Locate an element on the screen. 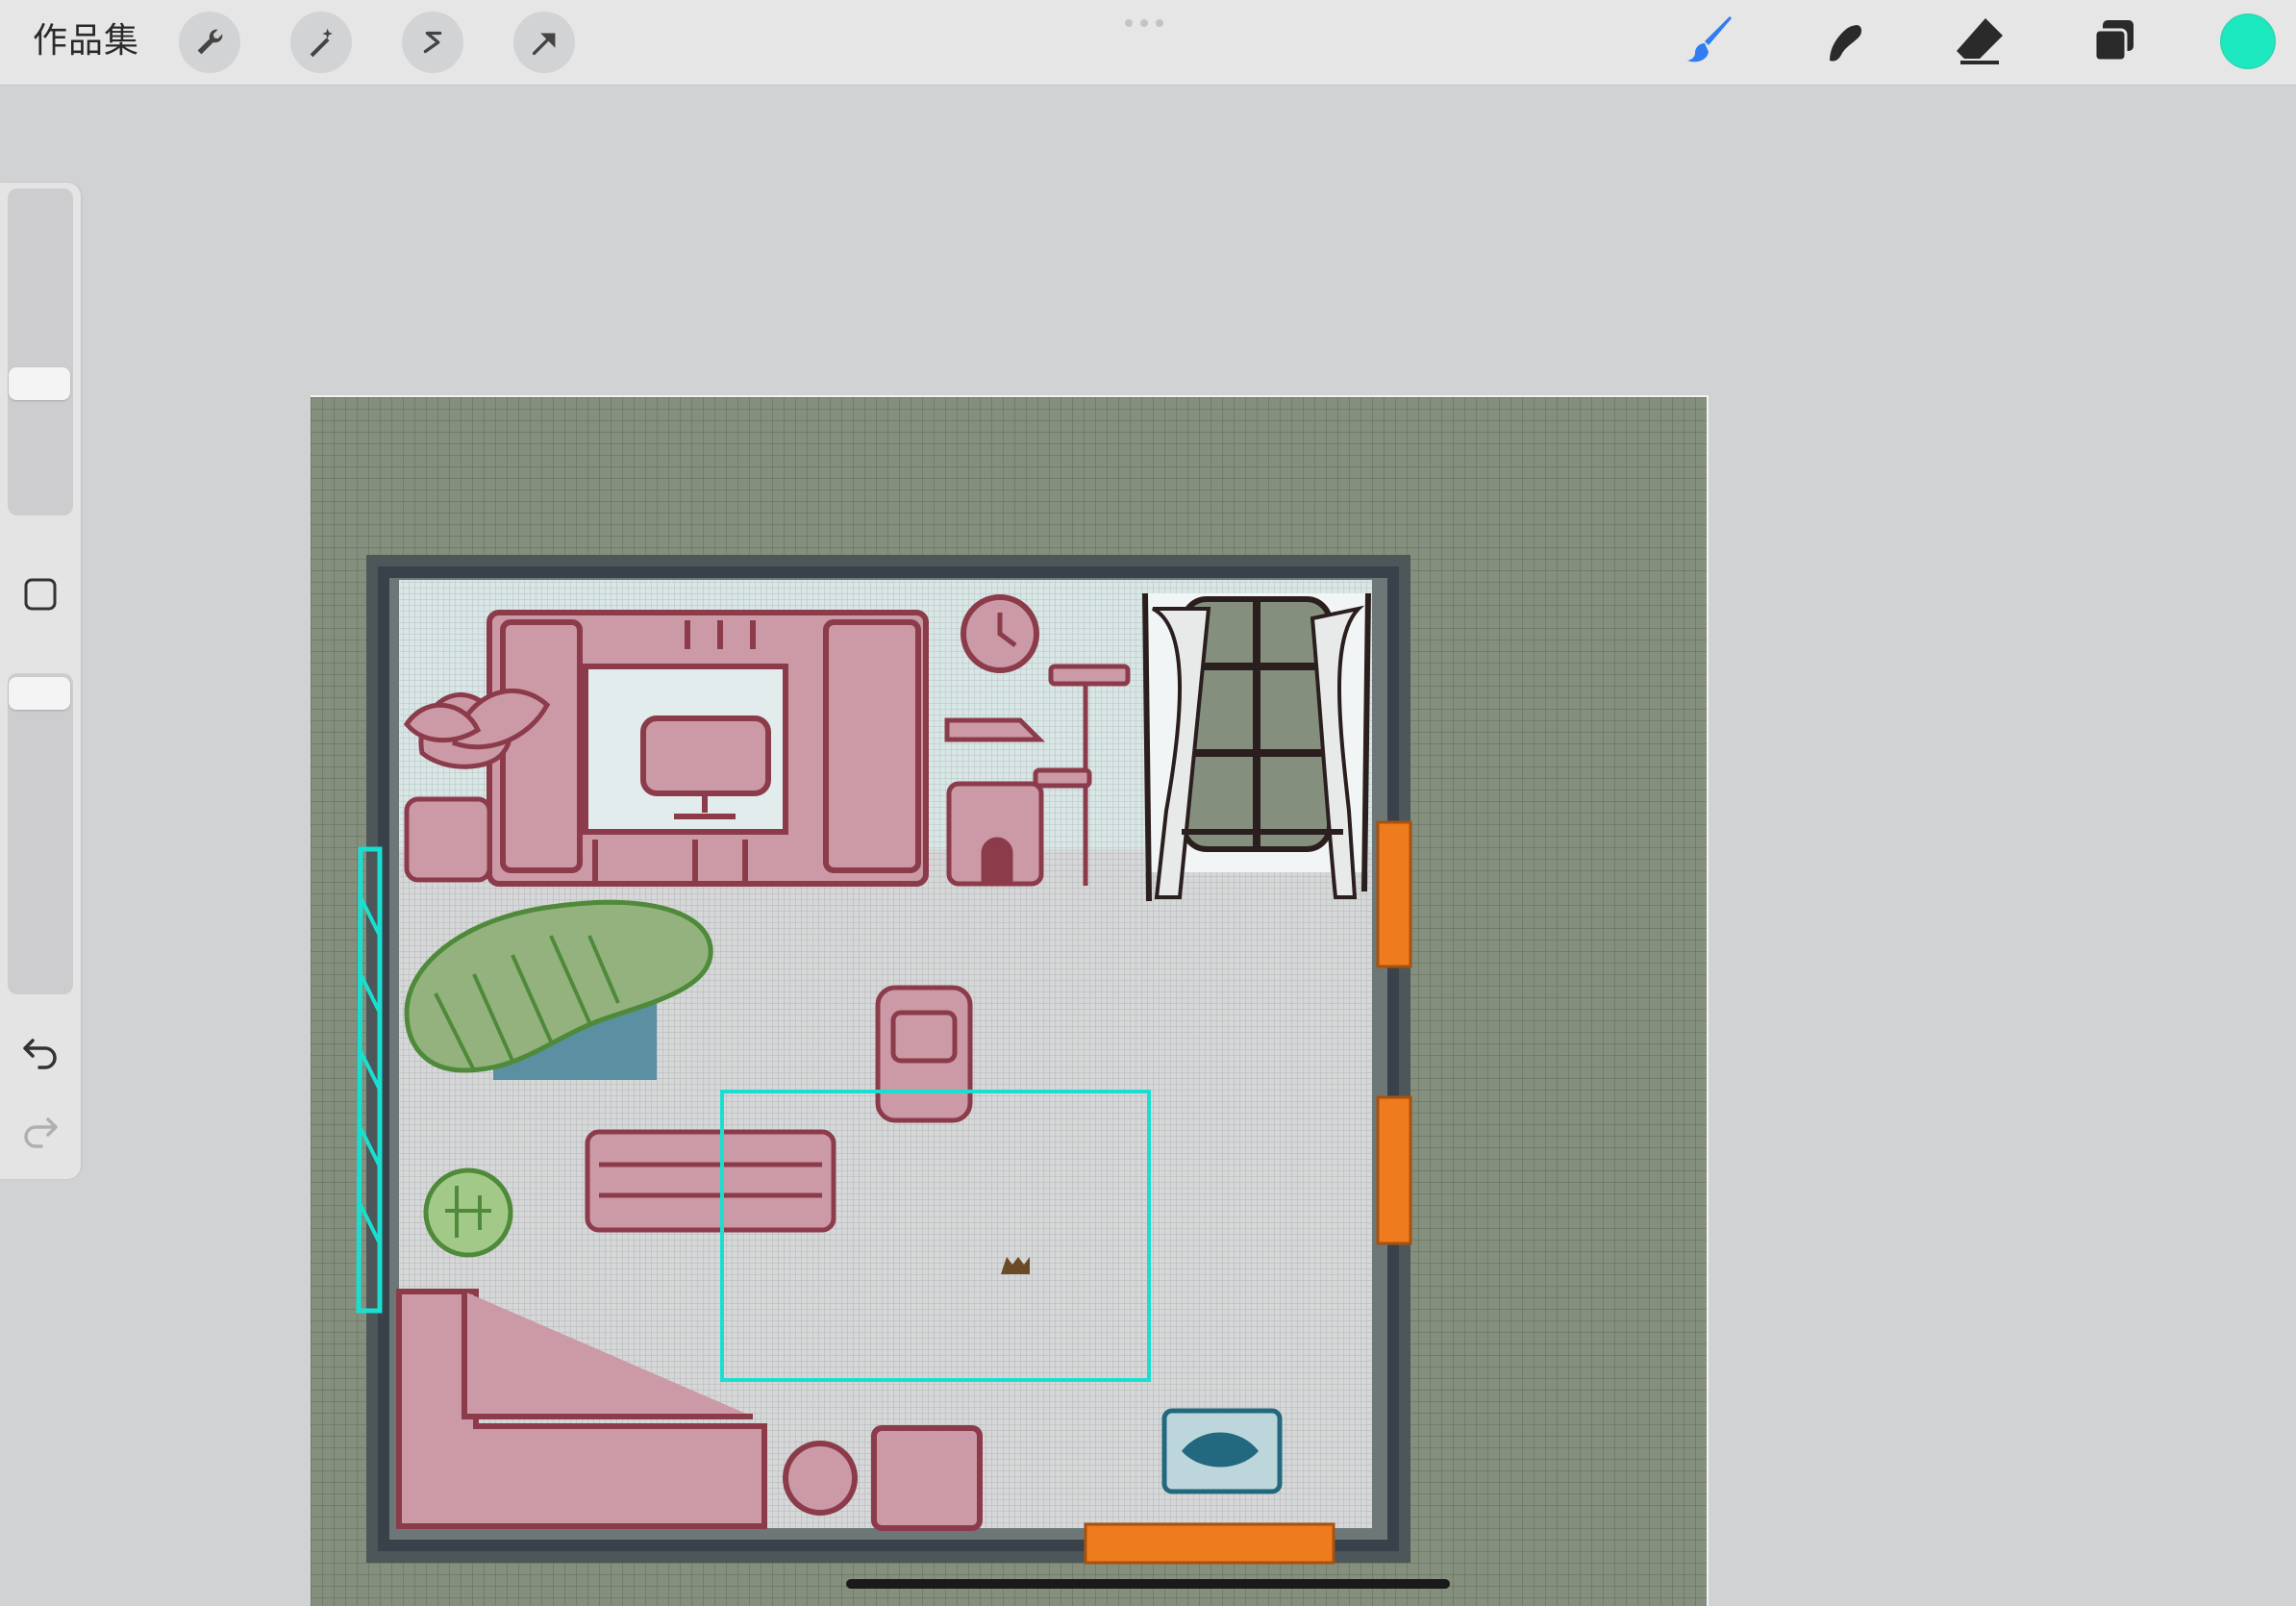  eraser-icon is located at coordinates (1980, 41).